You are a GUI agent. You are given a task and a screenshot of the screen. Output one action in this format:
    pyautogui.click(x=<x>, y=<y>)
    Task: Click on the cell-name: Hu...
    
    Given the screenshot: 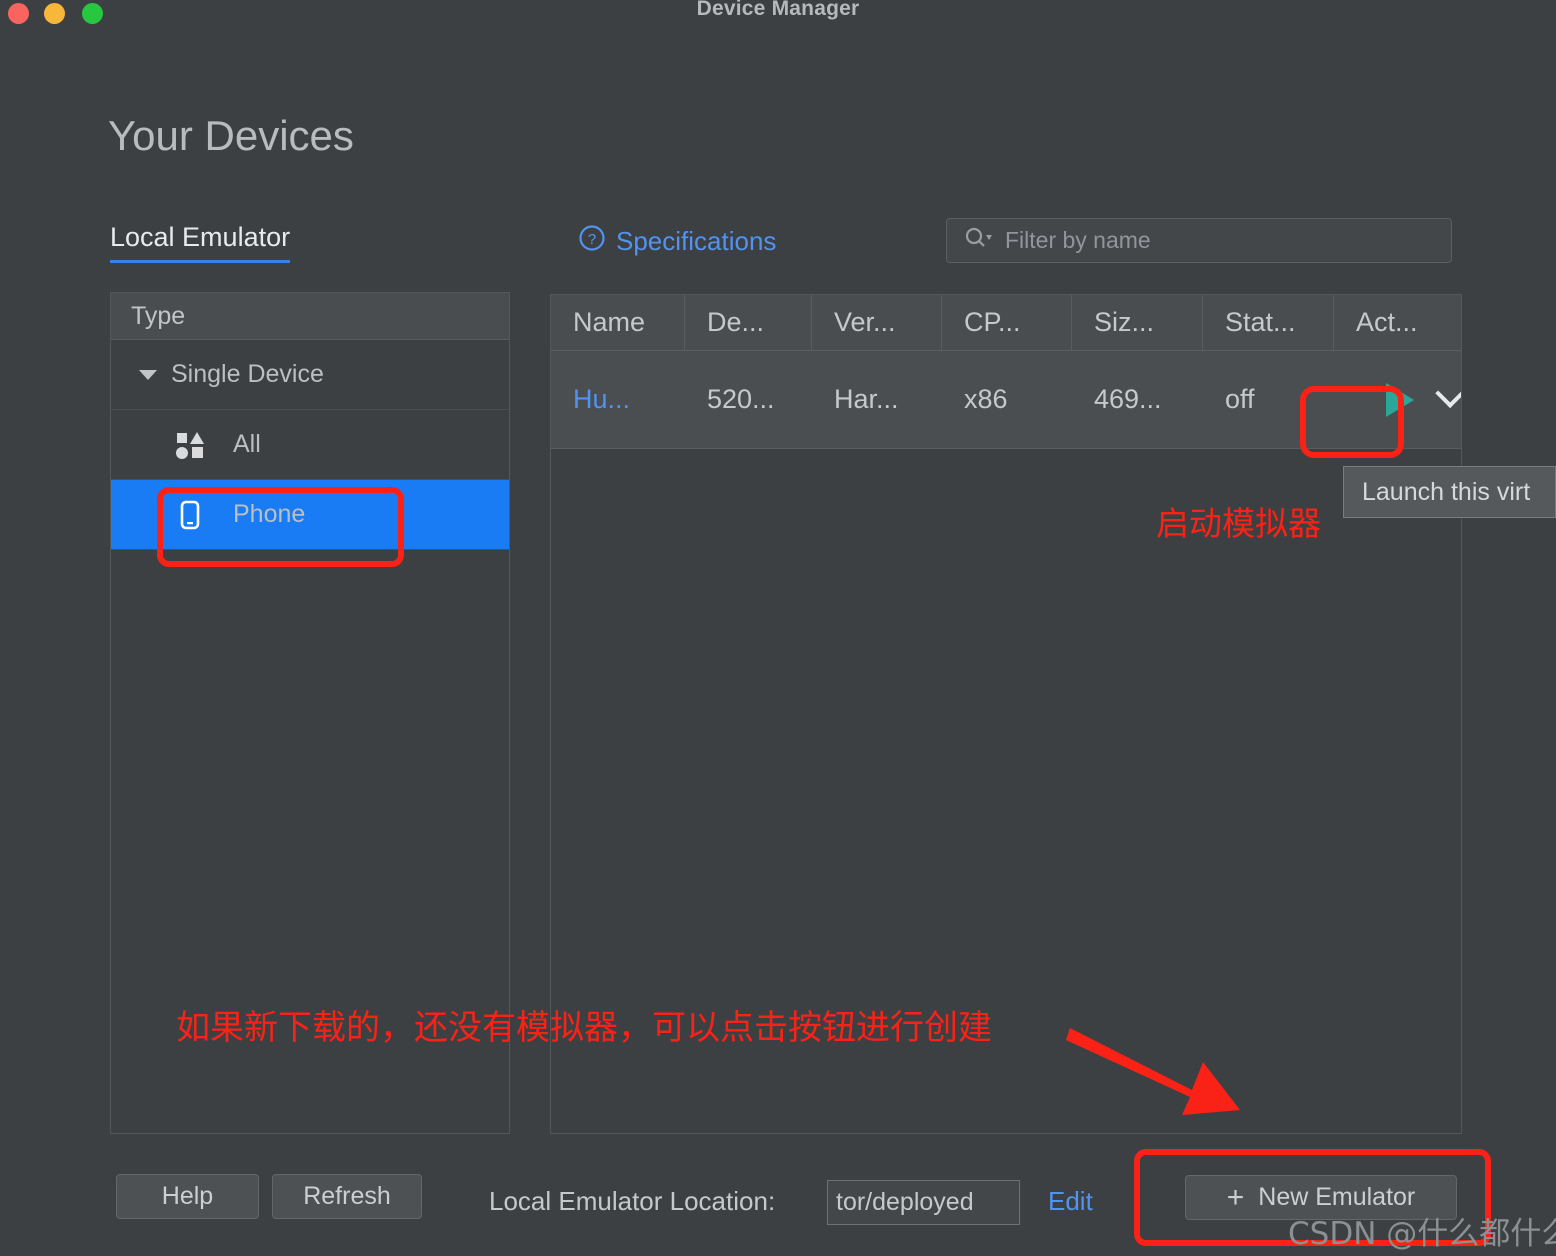 What is the action you would take?
    pyautogui.click(x=618, y=399)
    